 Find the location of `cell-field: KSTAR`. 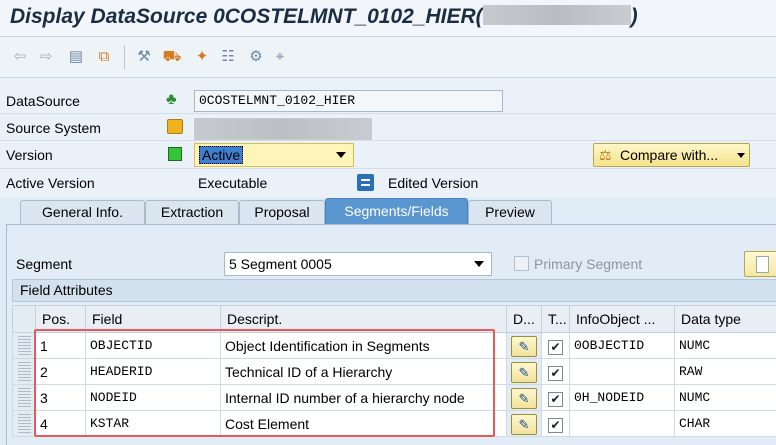

cell-field: KSTAR is located at coordinates (153, 423).